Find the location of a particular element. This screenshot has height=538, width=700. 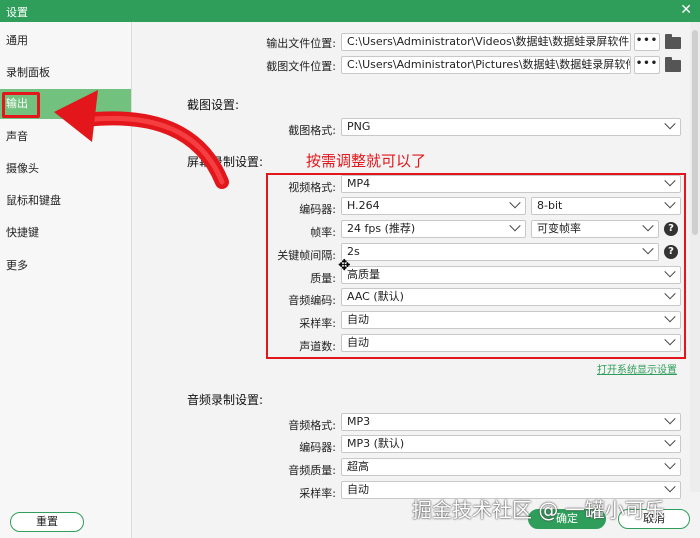

sidebar-item-more: 更多 is located at coordinates (65, 266).